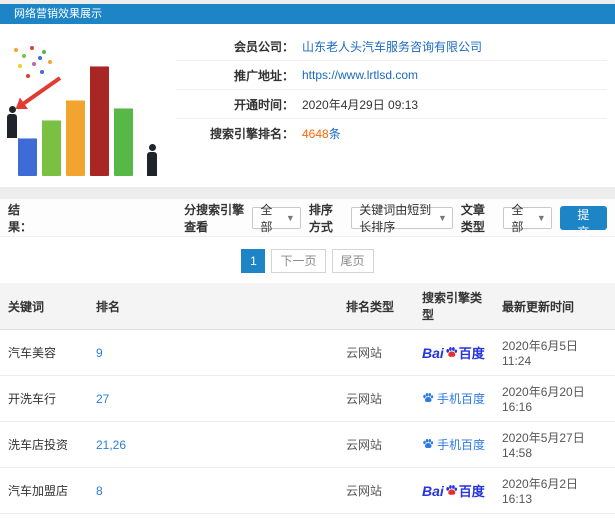  What do you see at coordinates (554, 444) in the screenshot?
I see `updated-time-cell: 2020年5月27日 14:58` at bounding box center [554, 444].